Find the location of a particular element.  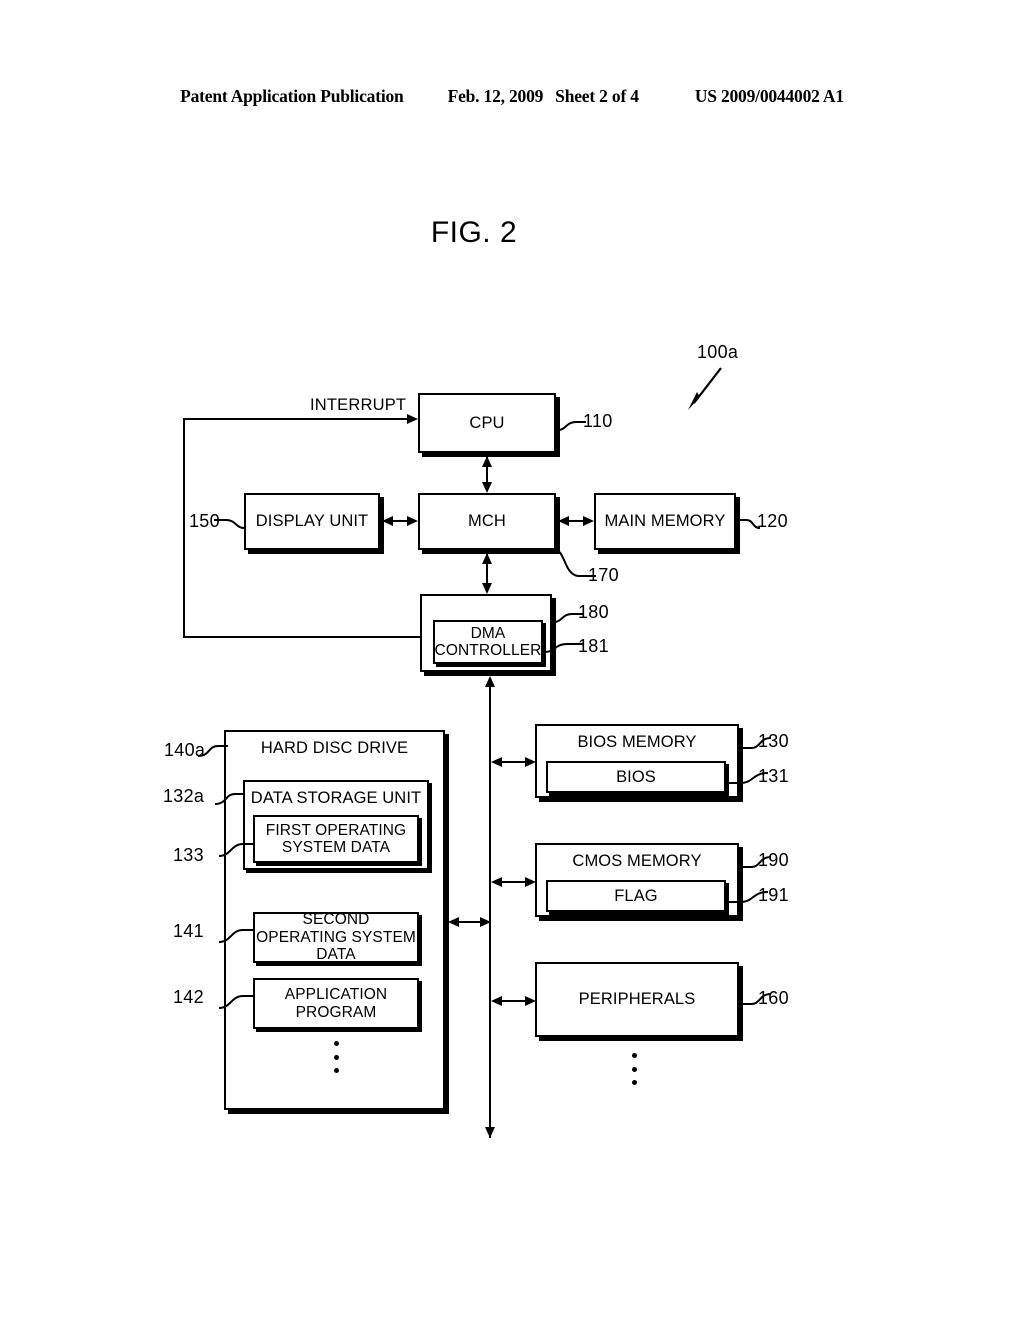

ref-label-130: 130 is located at coordinates (773, 741).